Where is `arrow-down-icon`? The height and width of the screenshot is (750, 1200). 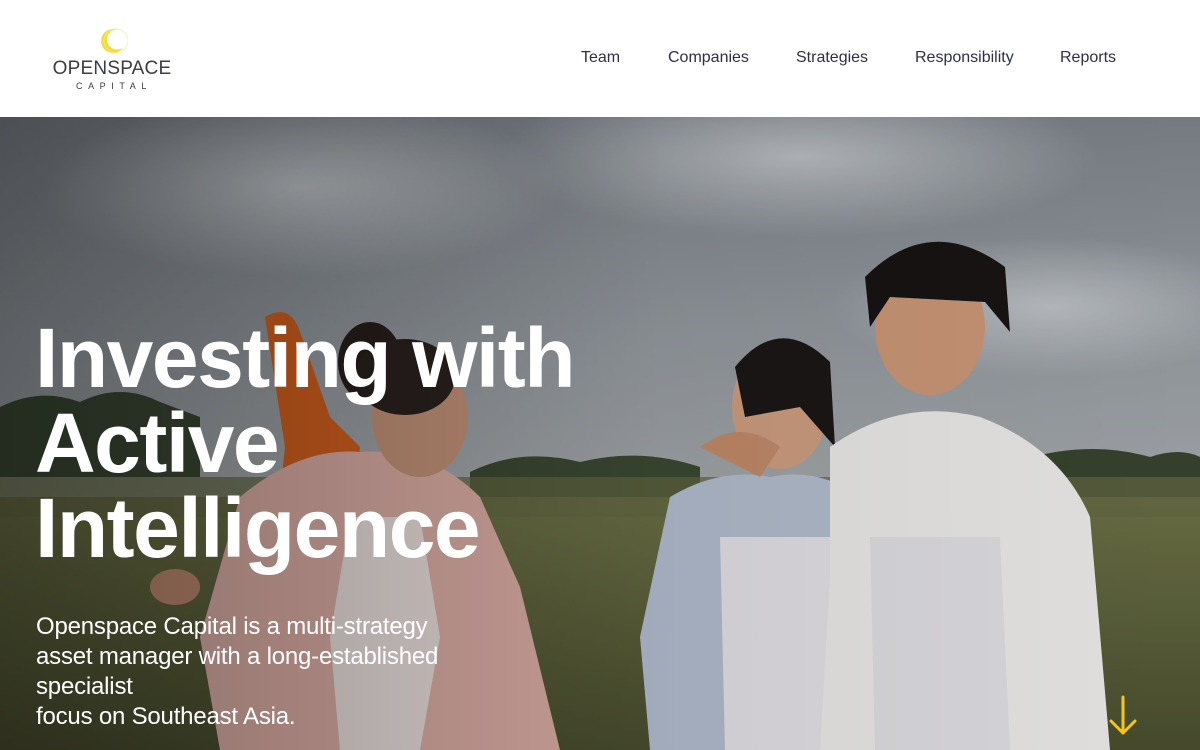 arrow-down-icon is located at coordinates (1123, 715).